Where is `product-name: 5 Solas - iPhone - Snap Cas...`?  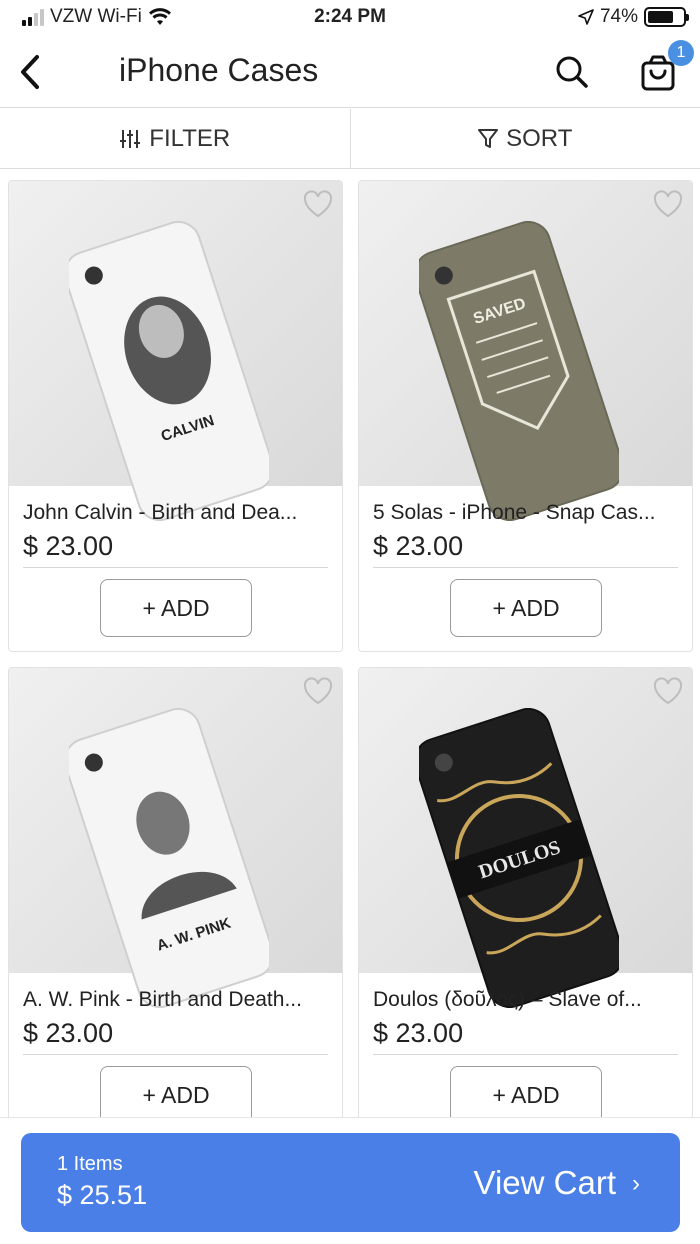 product-name: 5 Solas - iPhone - Snap Cas... is located at coordinates (525, 513).